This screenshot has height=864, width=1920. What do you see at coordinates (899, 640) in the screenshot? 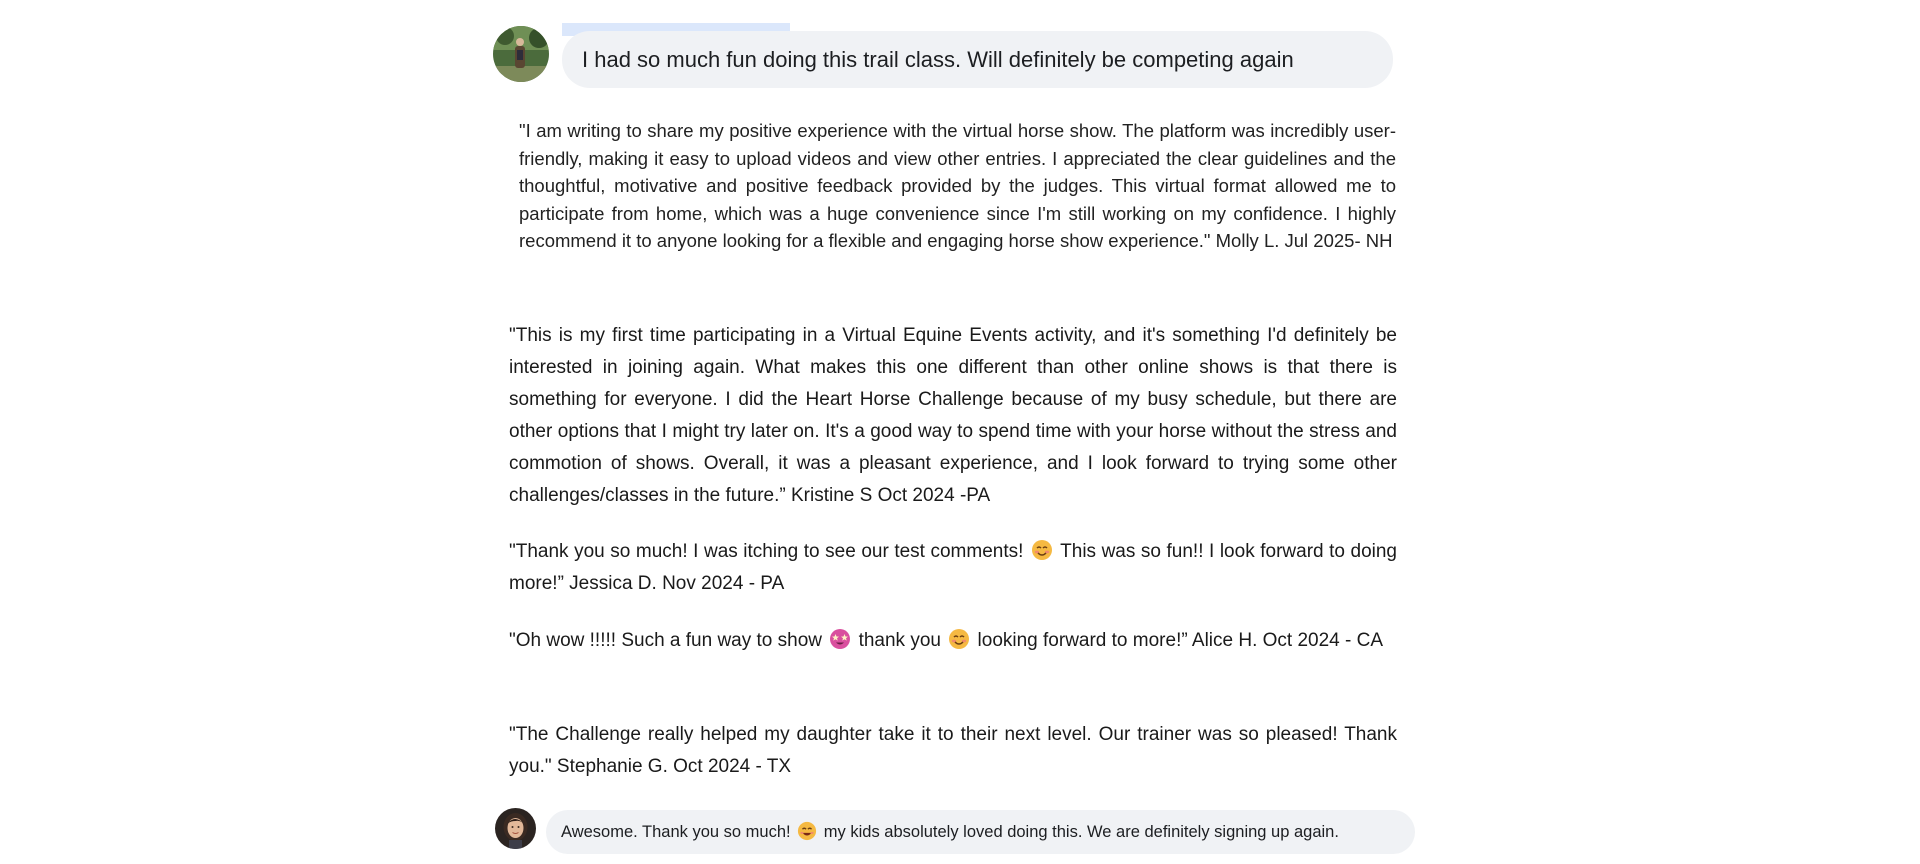
I see `testimonial-text: thank you` at bounding box center [899, 640].